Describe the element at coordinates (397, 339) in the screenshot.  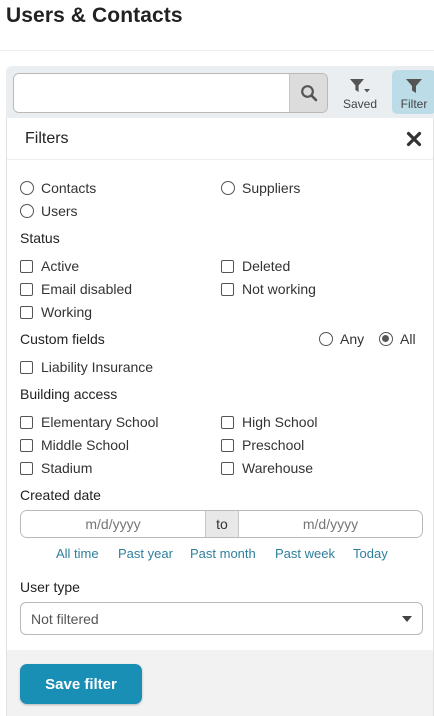
I see `radio-all: All` at that location.